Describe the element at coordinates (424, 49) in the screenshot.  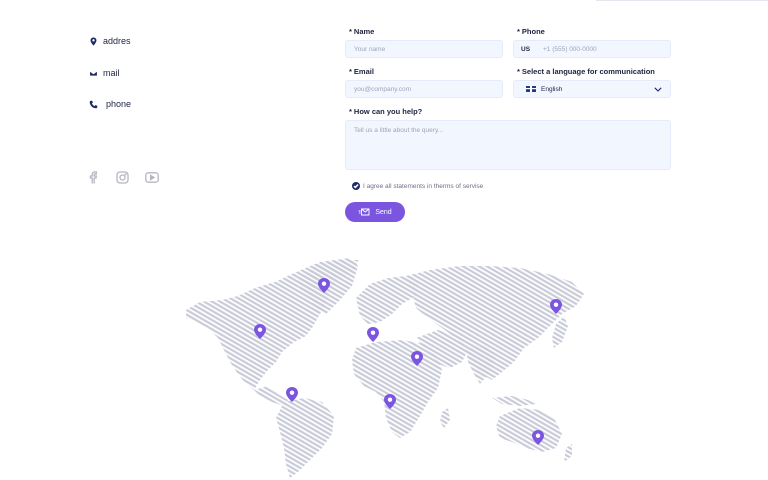
I see `name-input` at that location.